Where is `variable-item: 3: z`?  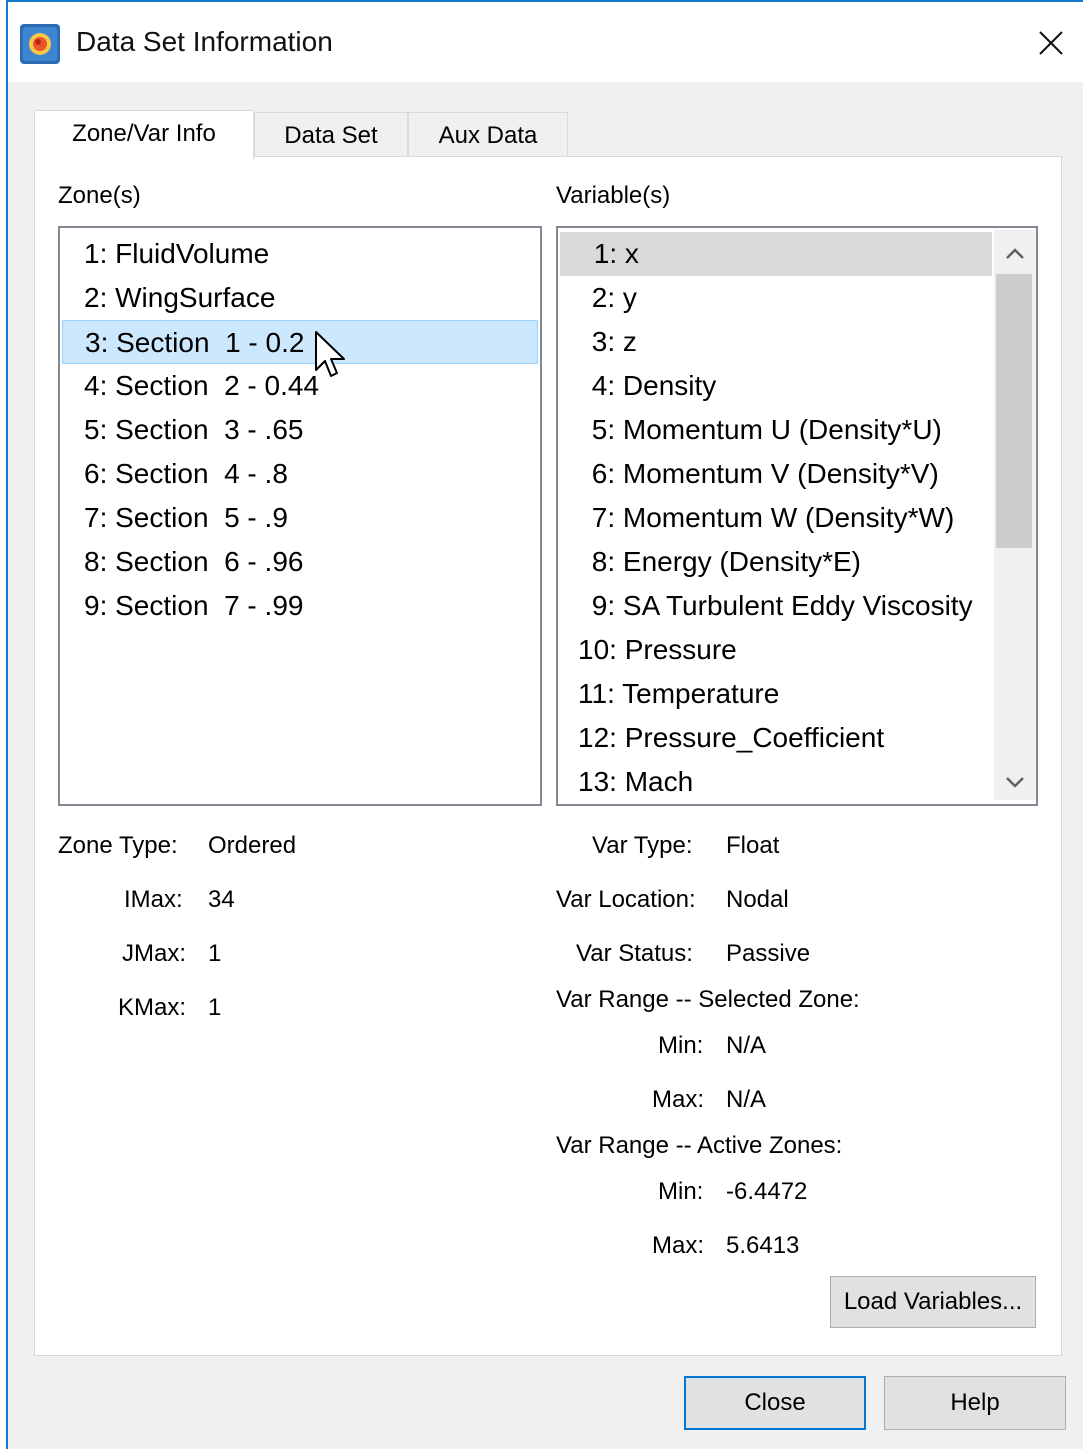 variable-item: 3: z is located at coordinates (776, 342).